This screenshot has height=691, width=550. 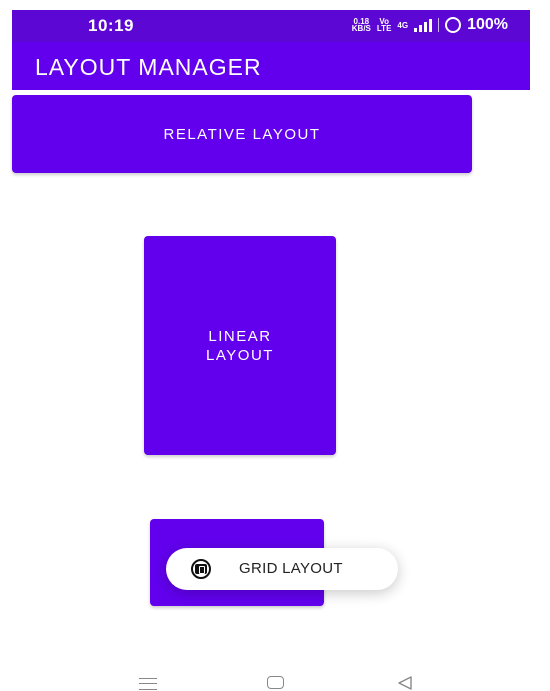 What do you see at coordinates (453, 25) in the screenshot?
I see `battery-icon` at bounding box center [453, 25].